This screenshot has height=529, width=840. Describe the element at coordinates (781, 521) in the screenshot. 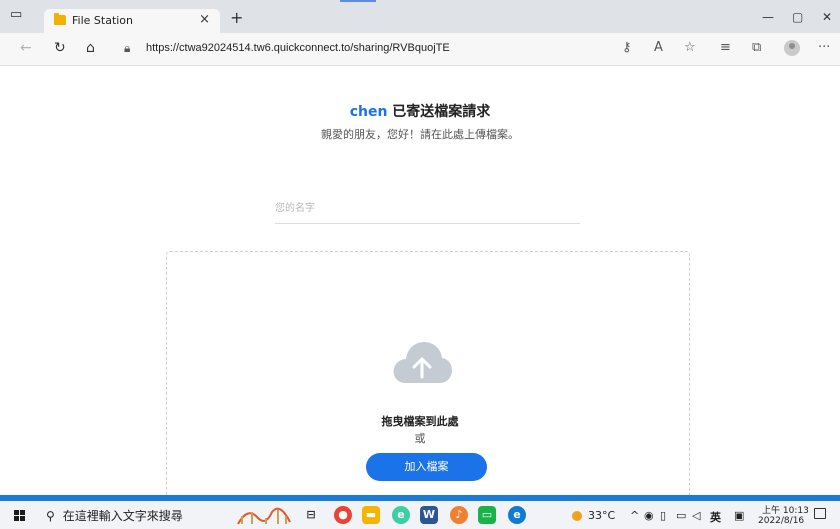

I see `clock-date: 2022/8/16` at that location.